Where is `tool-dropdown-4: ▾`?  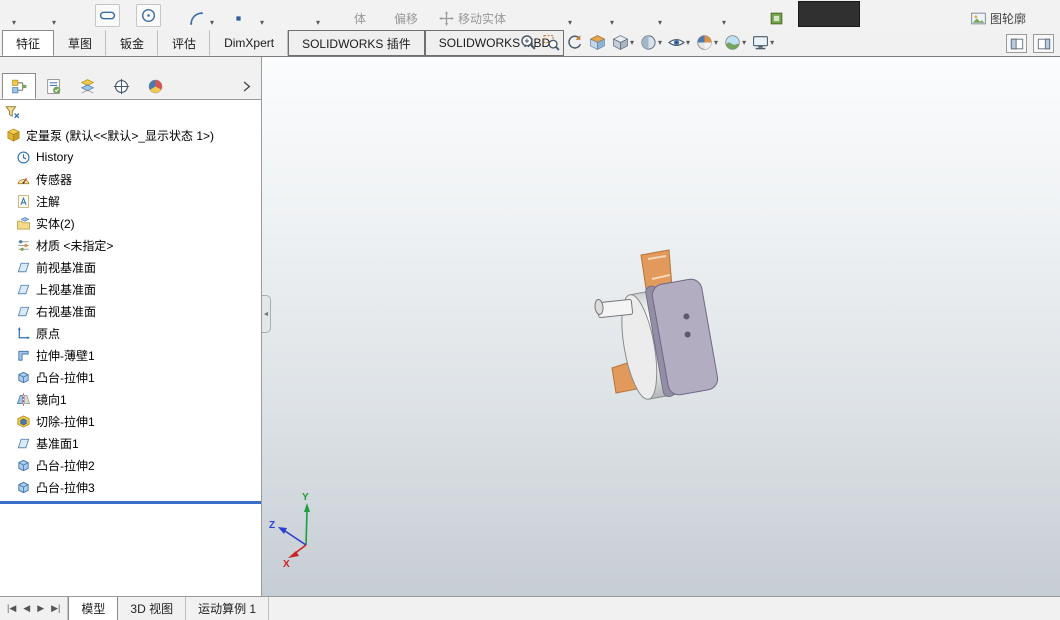
tool-dropdown-4: ▾ is located at coordinates (612, 23).